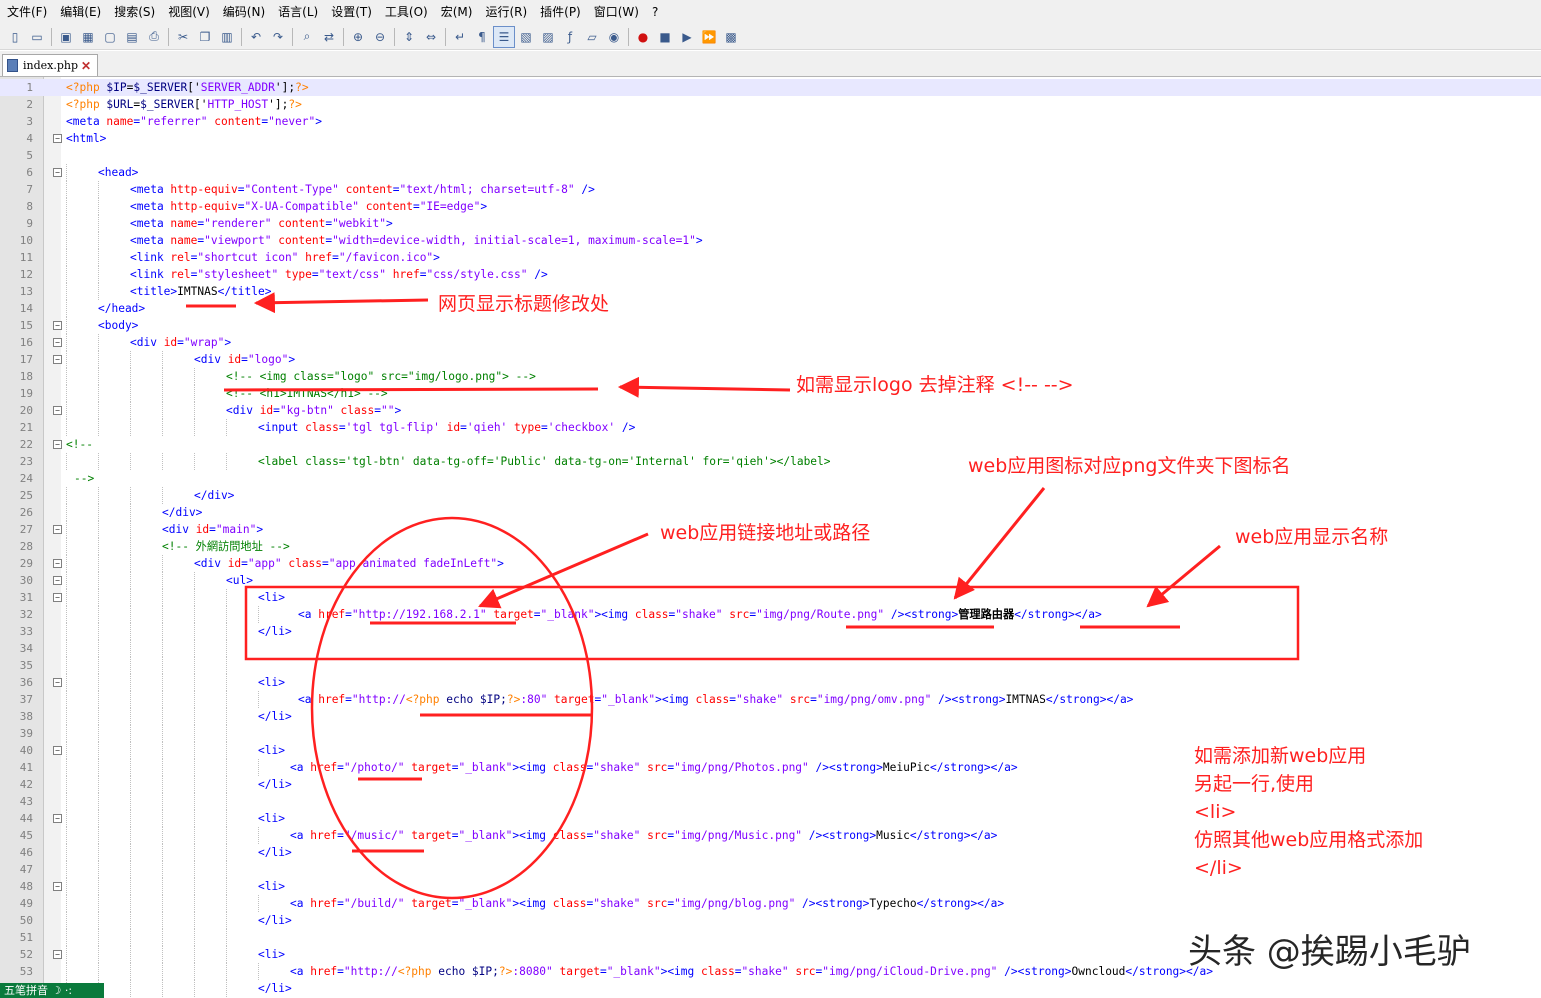 This screenshot has width=1541, height=998. What do you see at coordinates (770, 393) in the screenshot?
I see `code-line: 19 <!-- <h1>IMTNAS</h1> -->` at bounding box center [770, 393].